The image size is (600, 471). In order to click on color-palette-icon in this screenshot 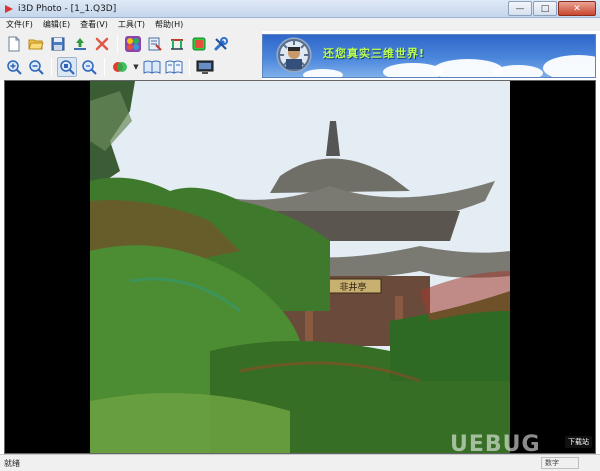, I will do `click(133, 44)`.